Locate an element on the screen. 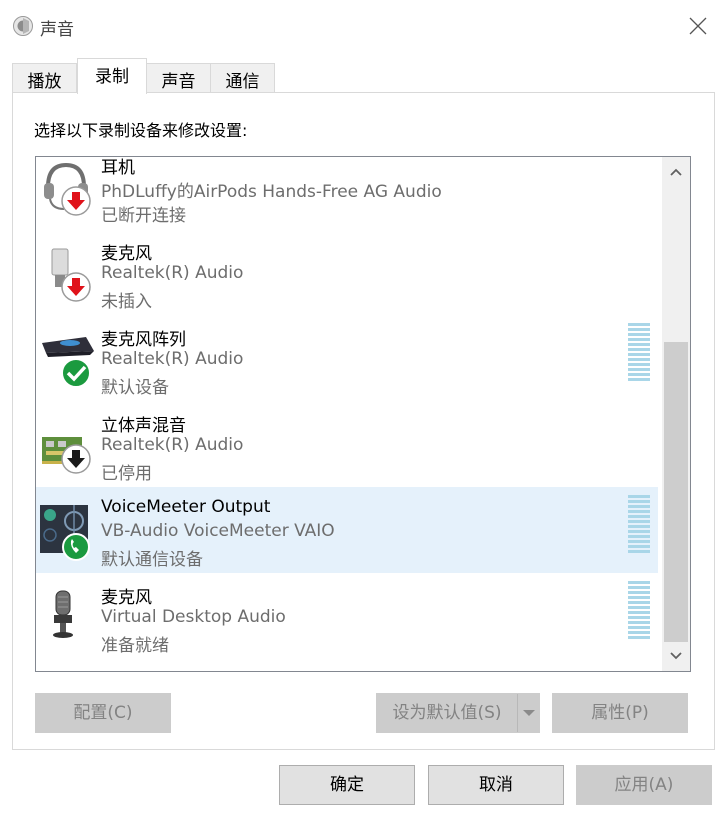 The width and height of the screenshot is (727, 819). close-button is located at coordinates (698, 26).